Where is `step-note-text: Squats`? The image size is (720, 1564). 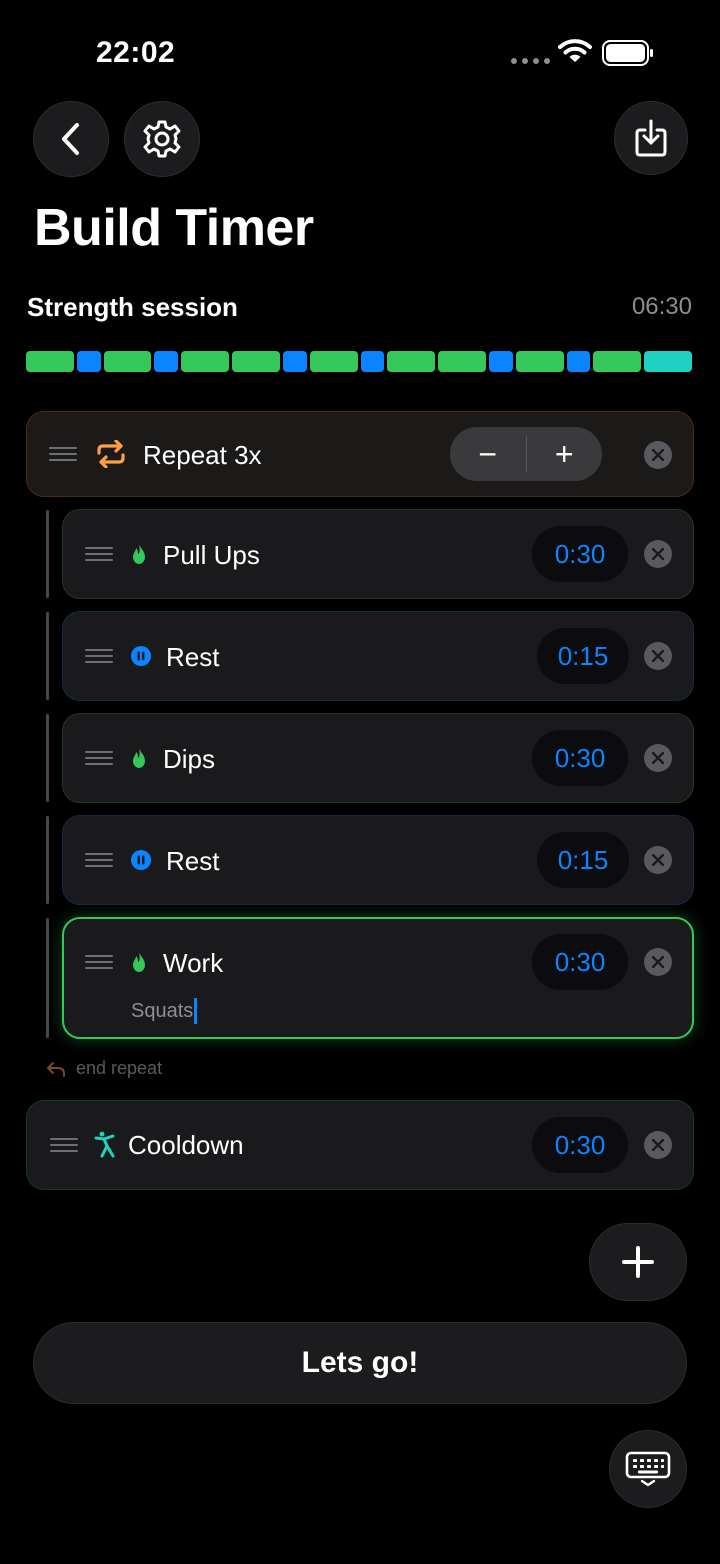
step-note-text: Squats is located at coordinates (162, 1010).